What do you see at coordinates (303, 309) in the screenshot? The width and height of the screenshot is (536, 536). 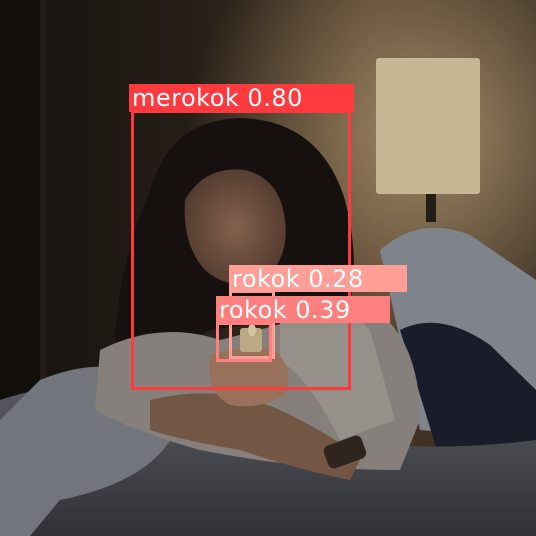 I see `detection-label-rokok-039: rokok 0.39` at bounding box center [303, 309].